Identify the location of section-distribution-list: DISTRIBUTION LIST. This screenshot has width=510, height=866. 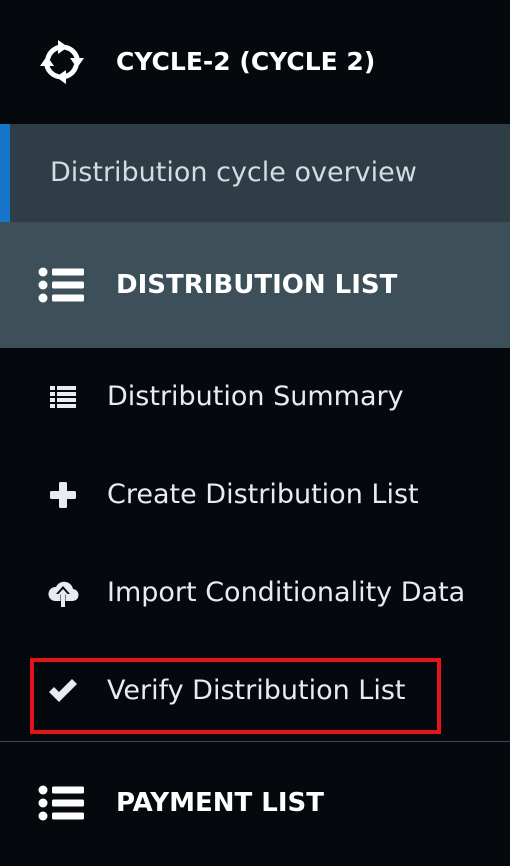
(255, 285).